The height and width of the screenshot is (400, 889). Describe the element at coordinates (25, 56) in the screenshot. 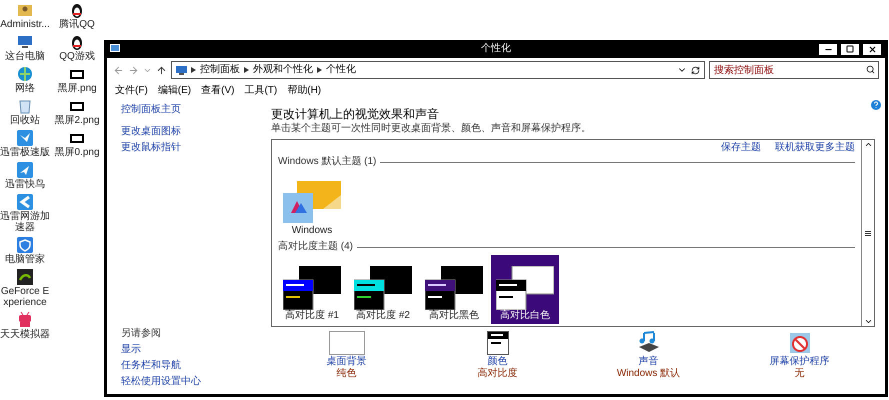

I see `desktop-icon-label: 这台电脑` at that location.